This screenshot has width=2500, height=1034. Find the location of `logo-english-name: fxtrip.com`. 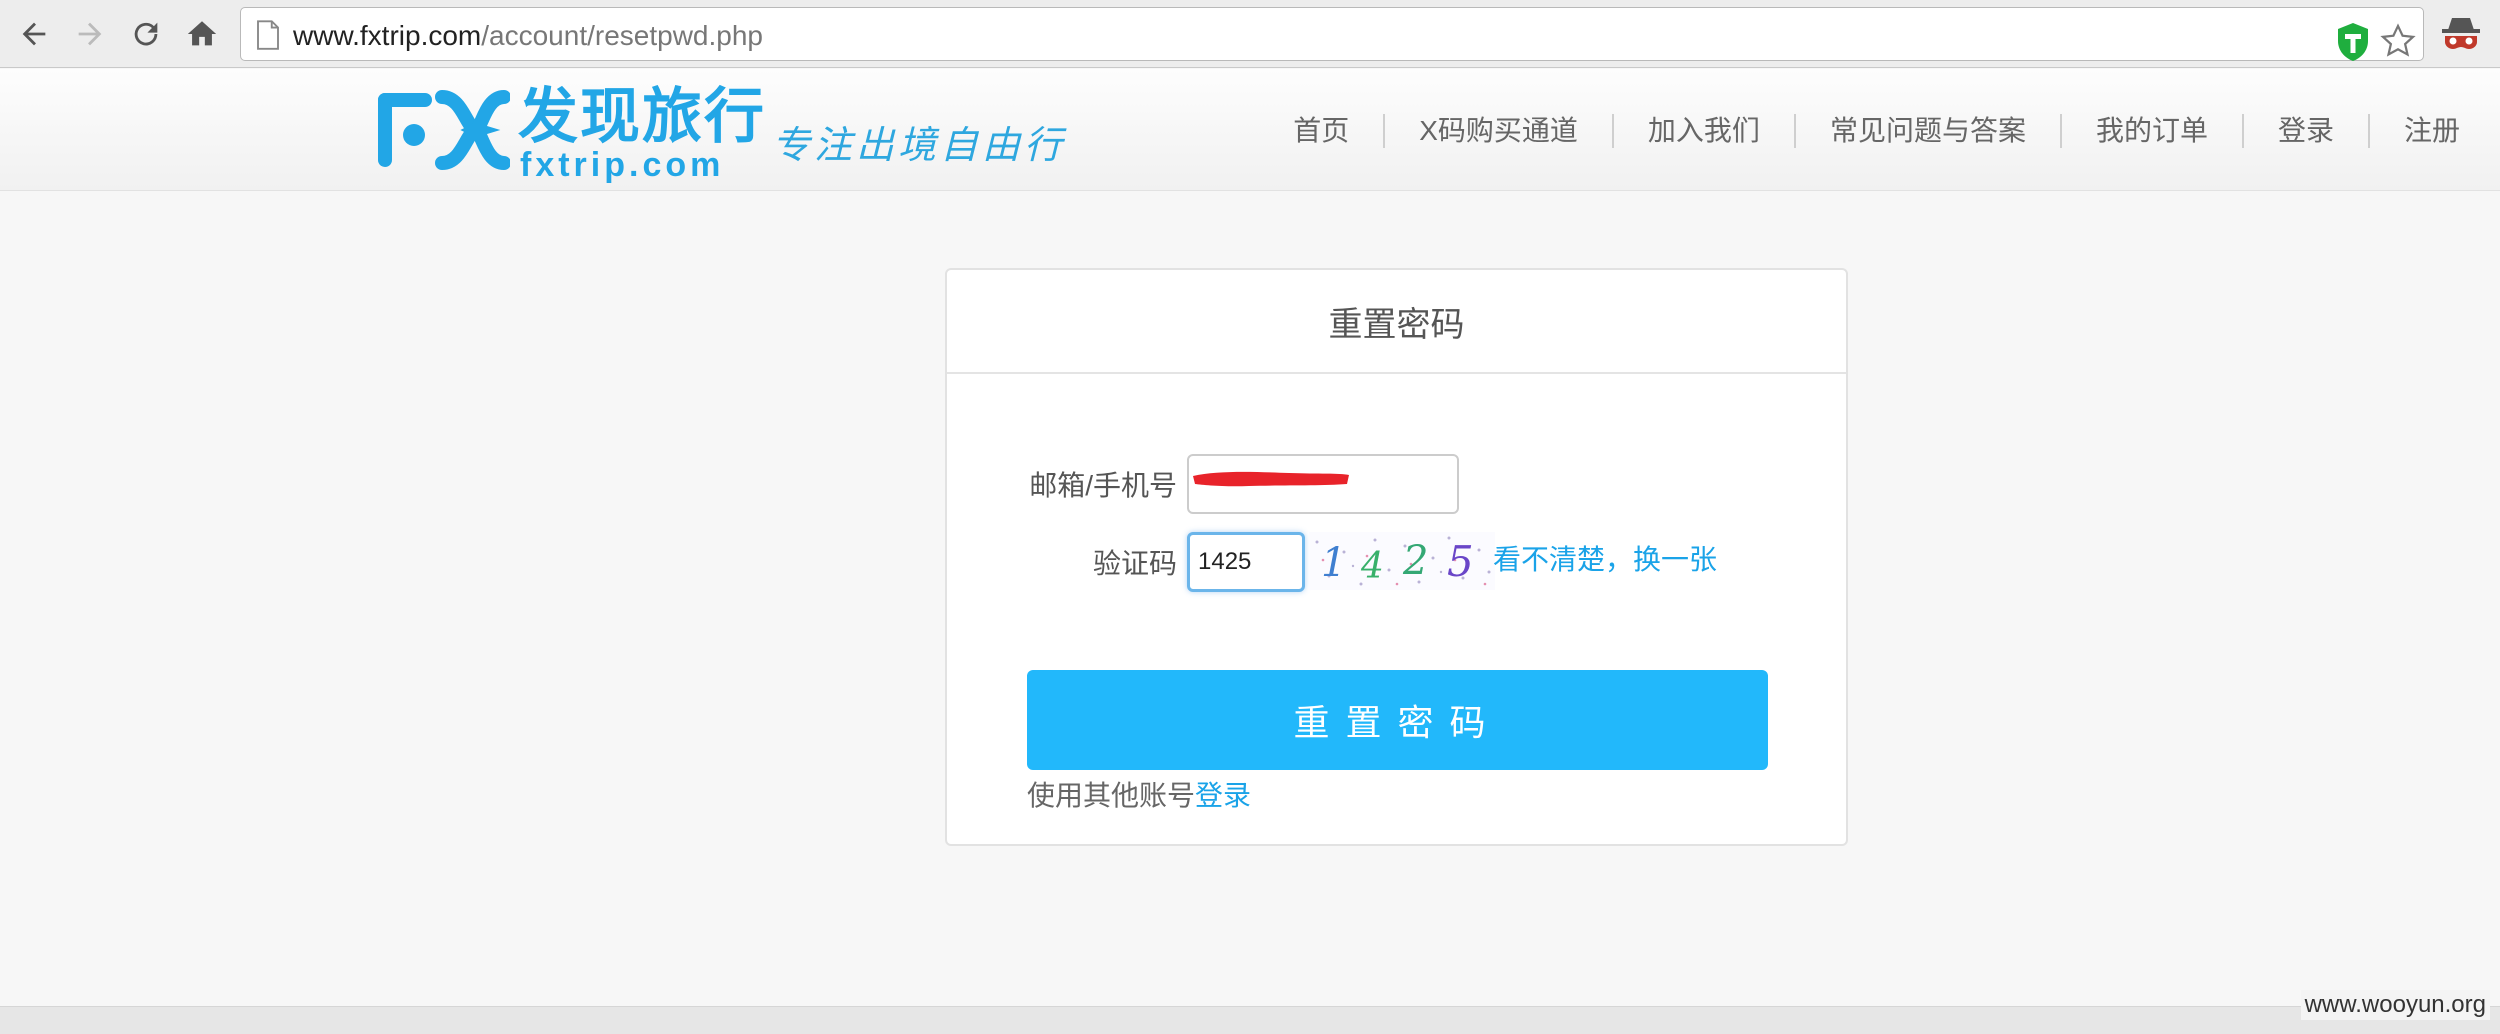

logo-english-name: fxtrip.com is located at coordinates (622, 165).